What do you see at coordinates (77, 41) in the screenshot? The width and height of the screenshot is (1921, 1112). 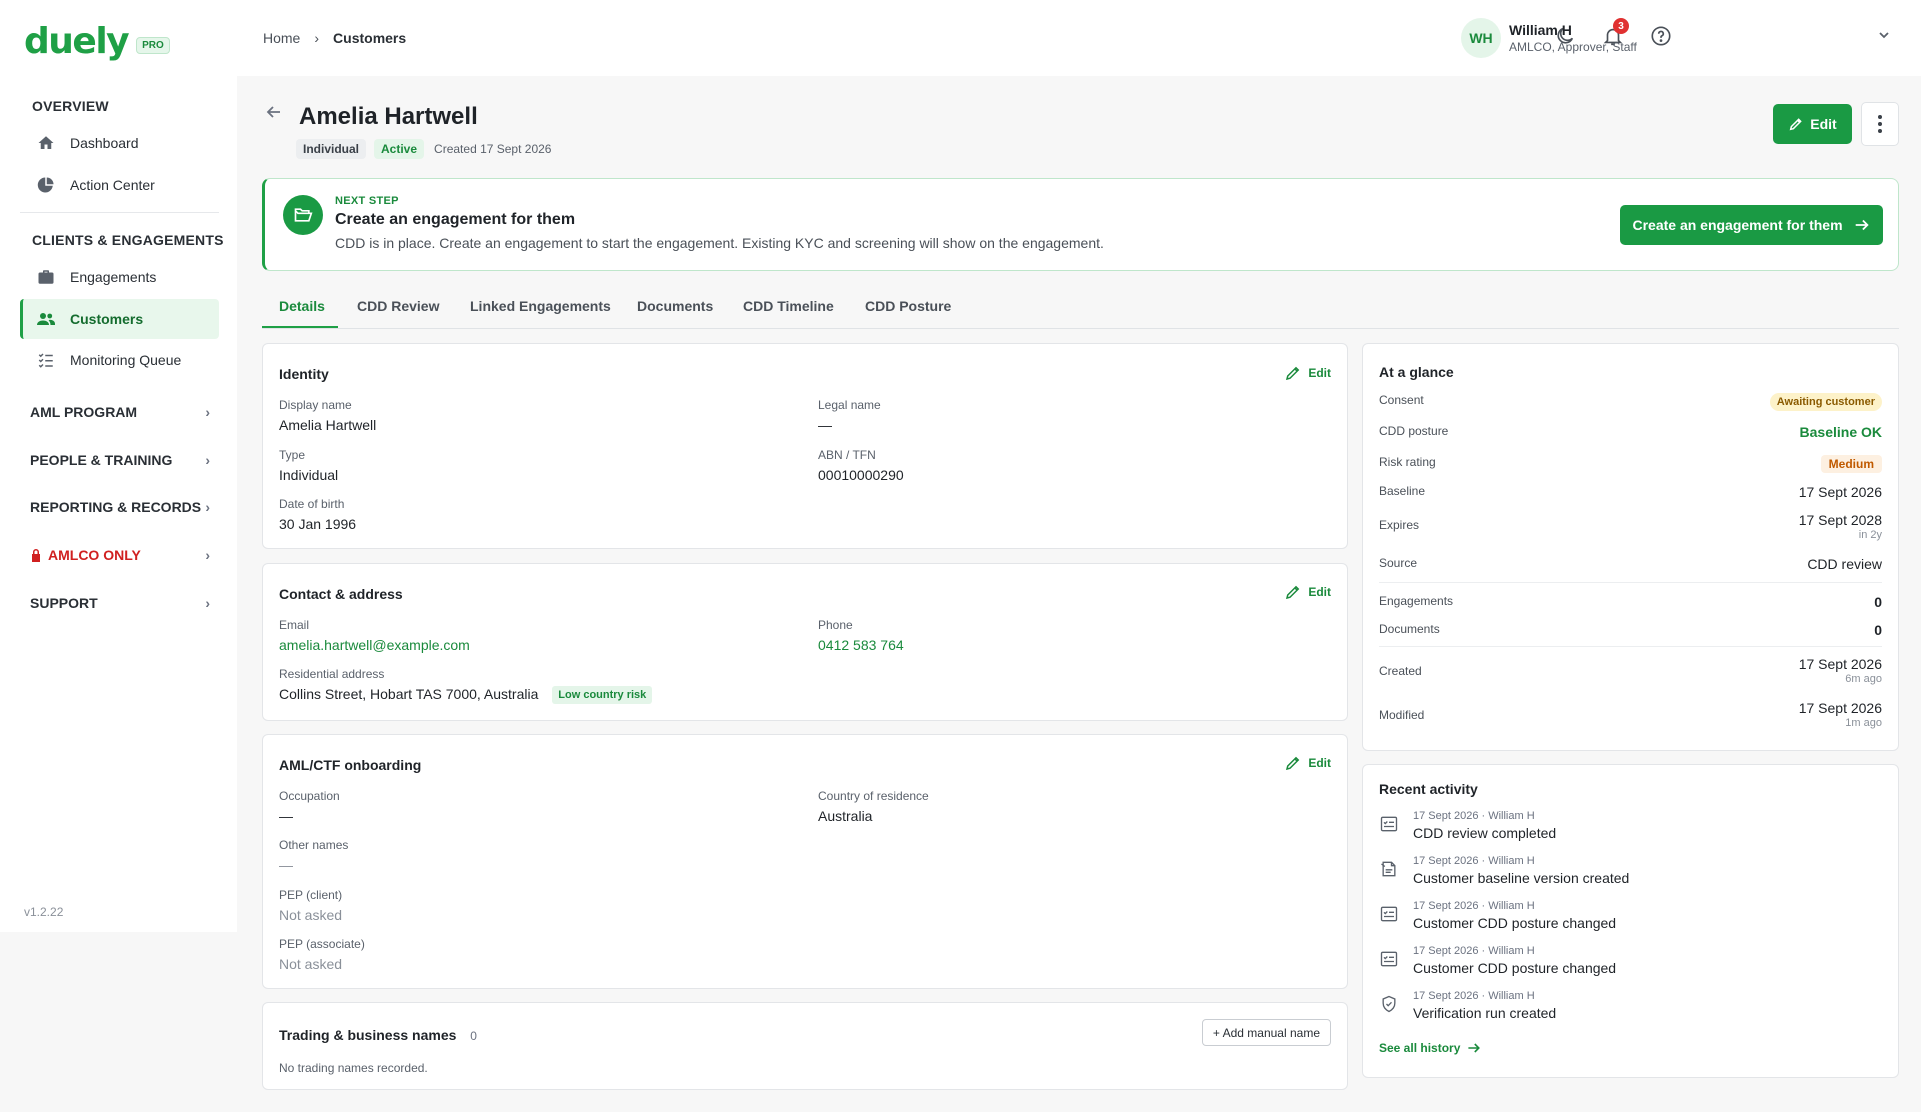 I see `brand-name: duely` at bounding box center [77, 41].